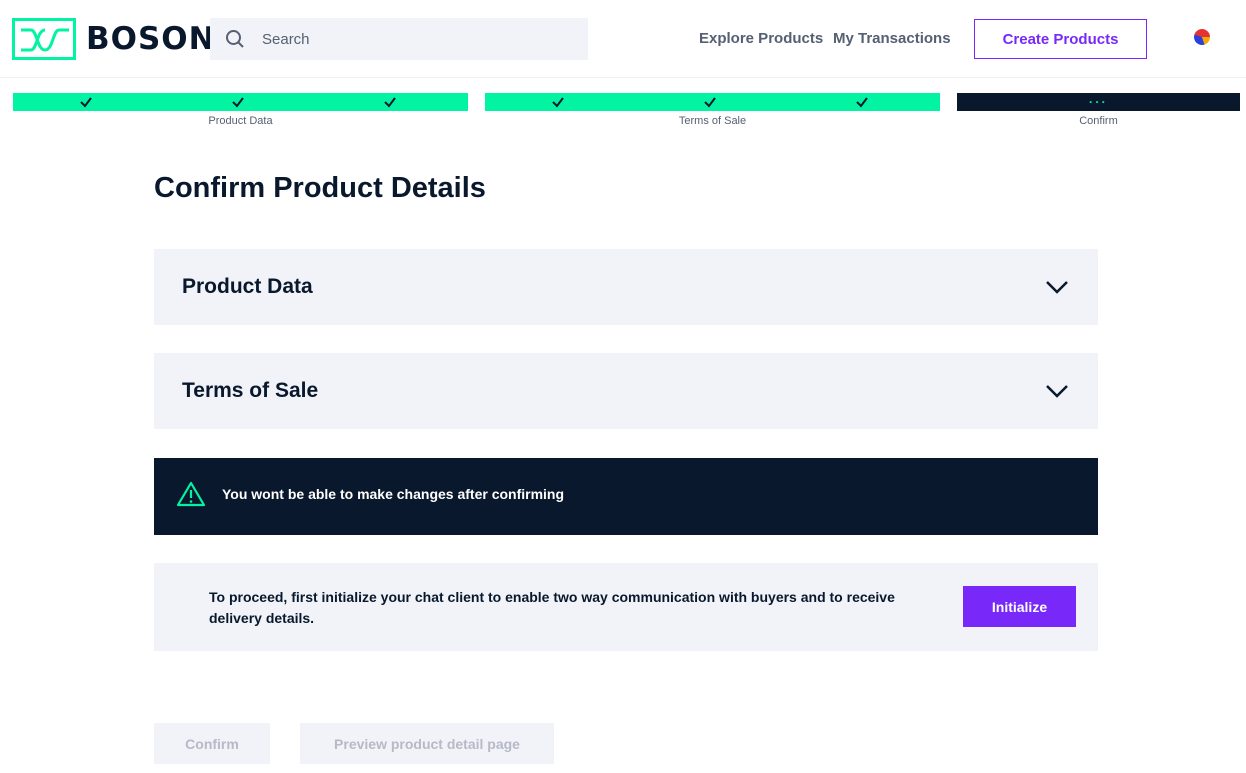 Image resolution: width=1246 pixels, height=773 pixels. I want to click on logo-wordmark: BOSON, so click(151, 39).